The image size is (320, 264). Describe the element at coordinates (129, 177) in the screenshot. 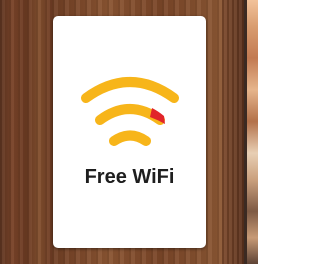

I see `sign-label: Free WiFi` at that location.